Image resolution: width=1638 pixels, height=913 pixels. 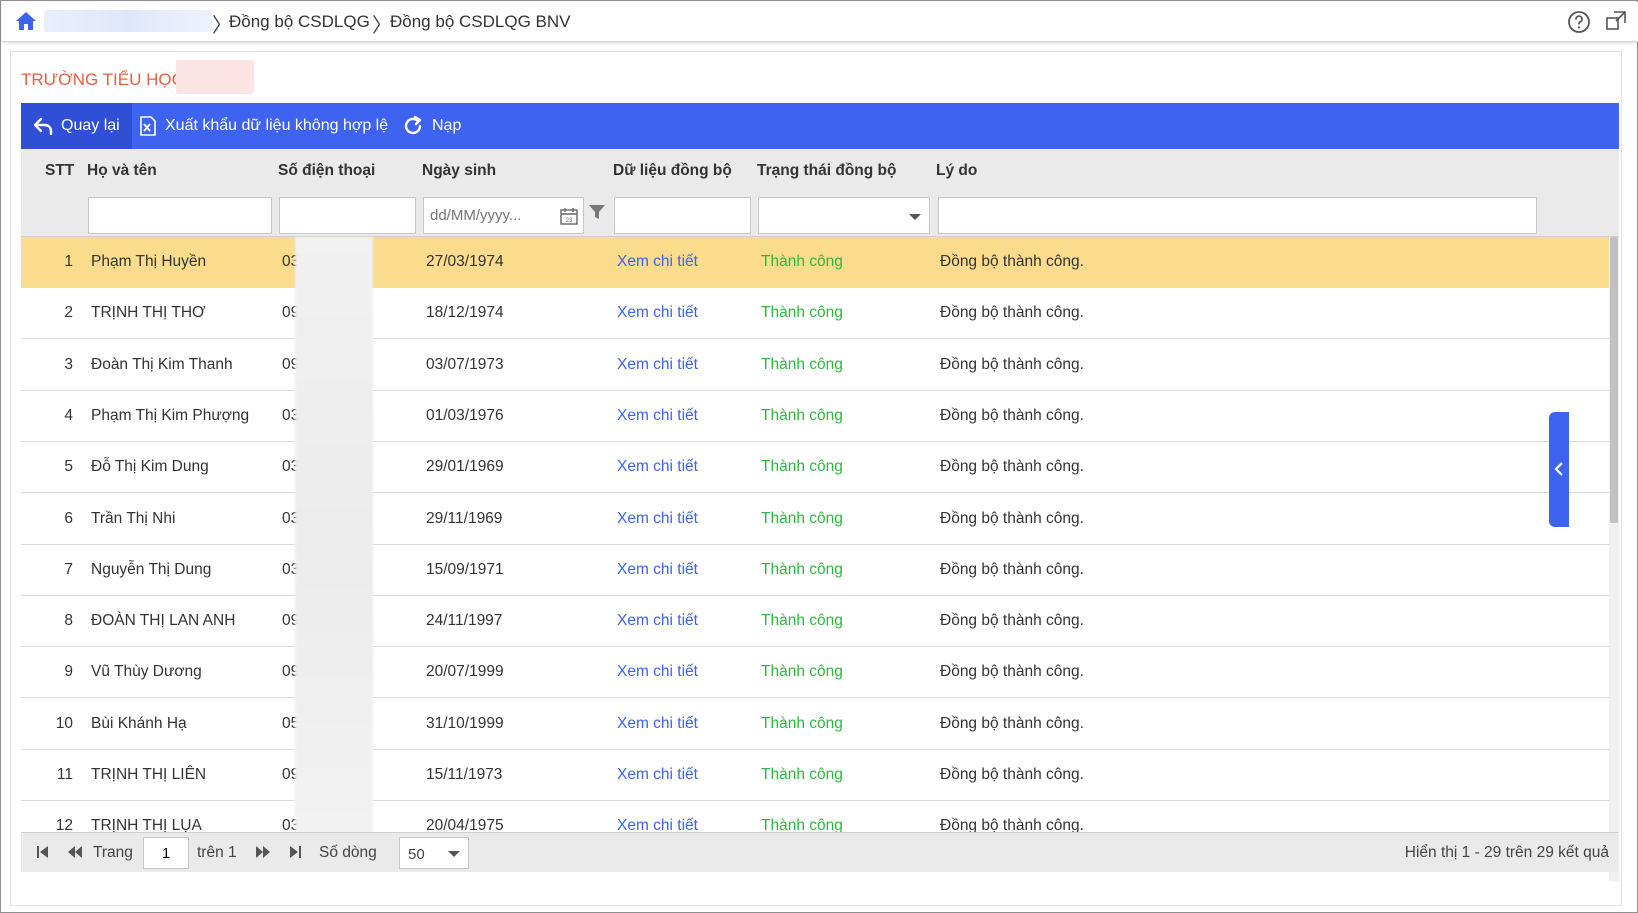 I want to click on cell-dob: 15/11/1973, so click(x=464, y=774).